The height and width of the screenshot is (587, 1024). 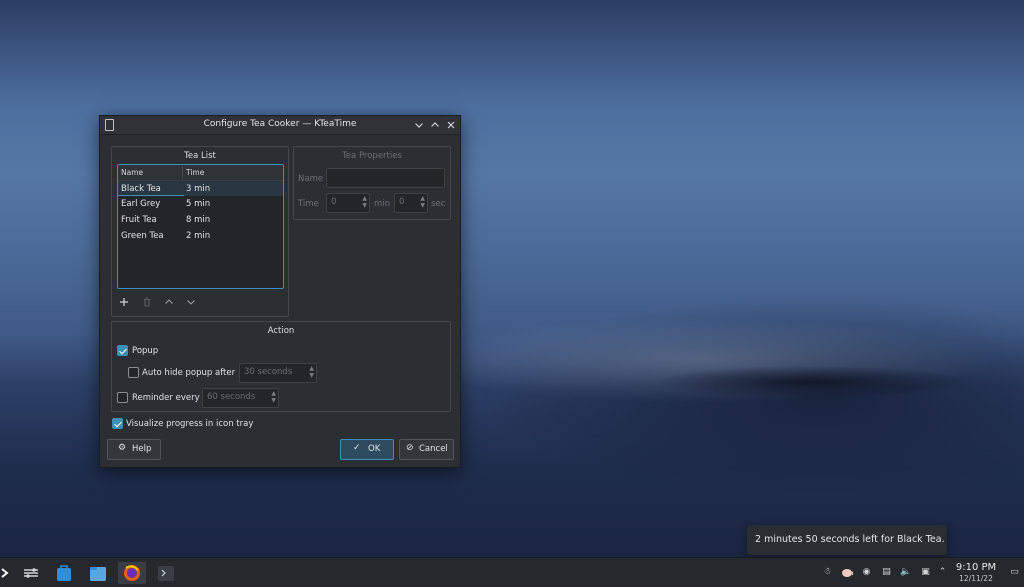 I want to click on ok-label: OK, so click(x=374, y=449).